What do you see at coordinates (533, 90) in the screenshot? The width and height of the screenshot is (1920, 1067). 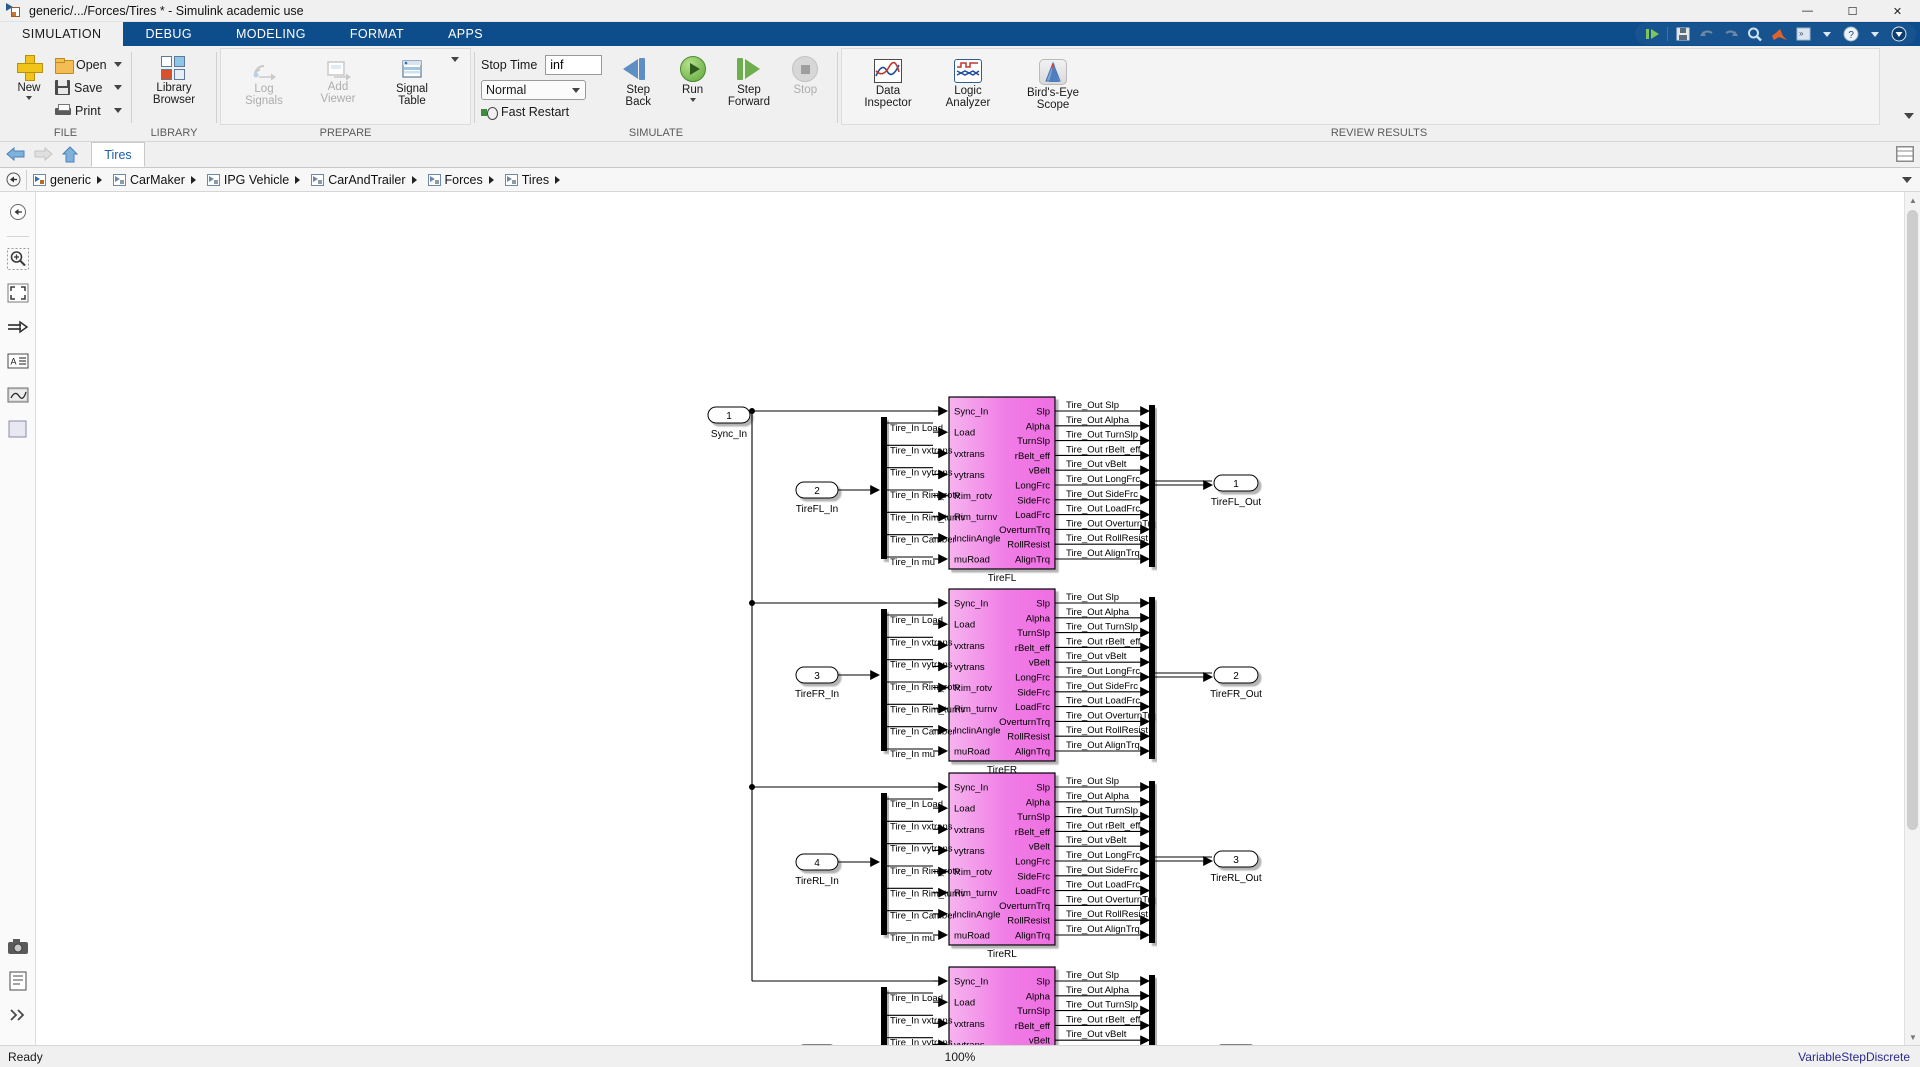 I see `simulation-mode-select: Normal` at bounding box center [533, 90].